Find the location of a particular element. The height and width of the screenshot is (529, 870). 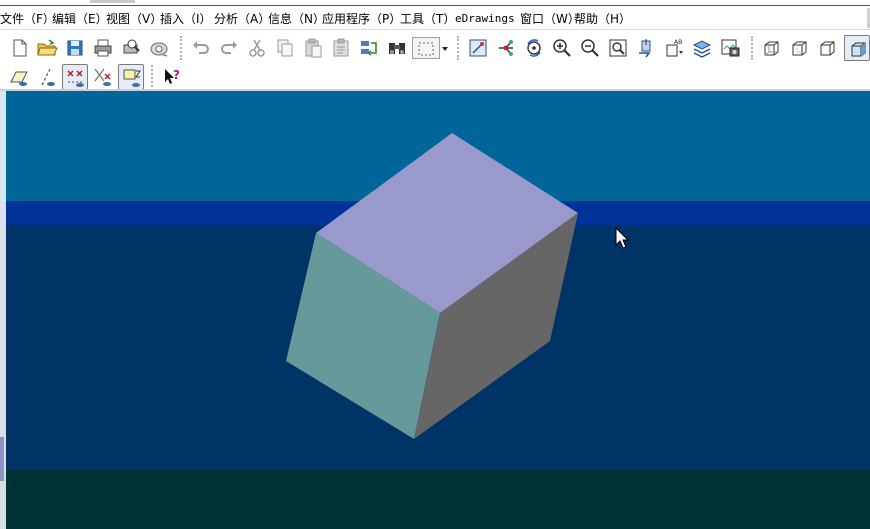

menu-tools: 工具（T） is located at coordinates (427, 19).